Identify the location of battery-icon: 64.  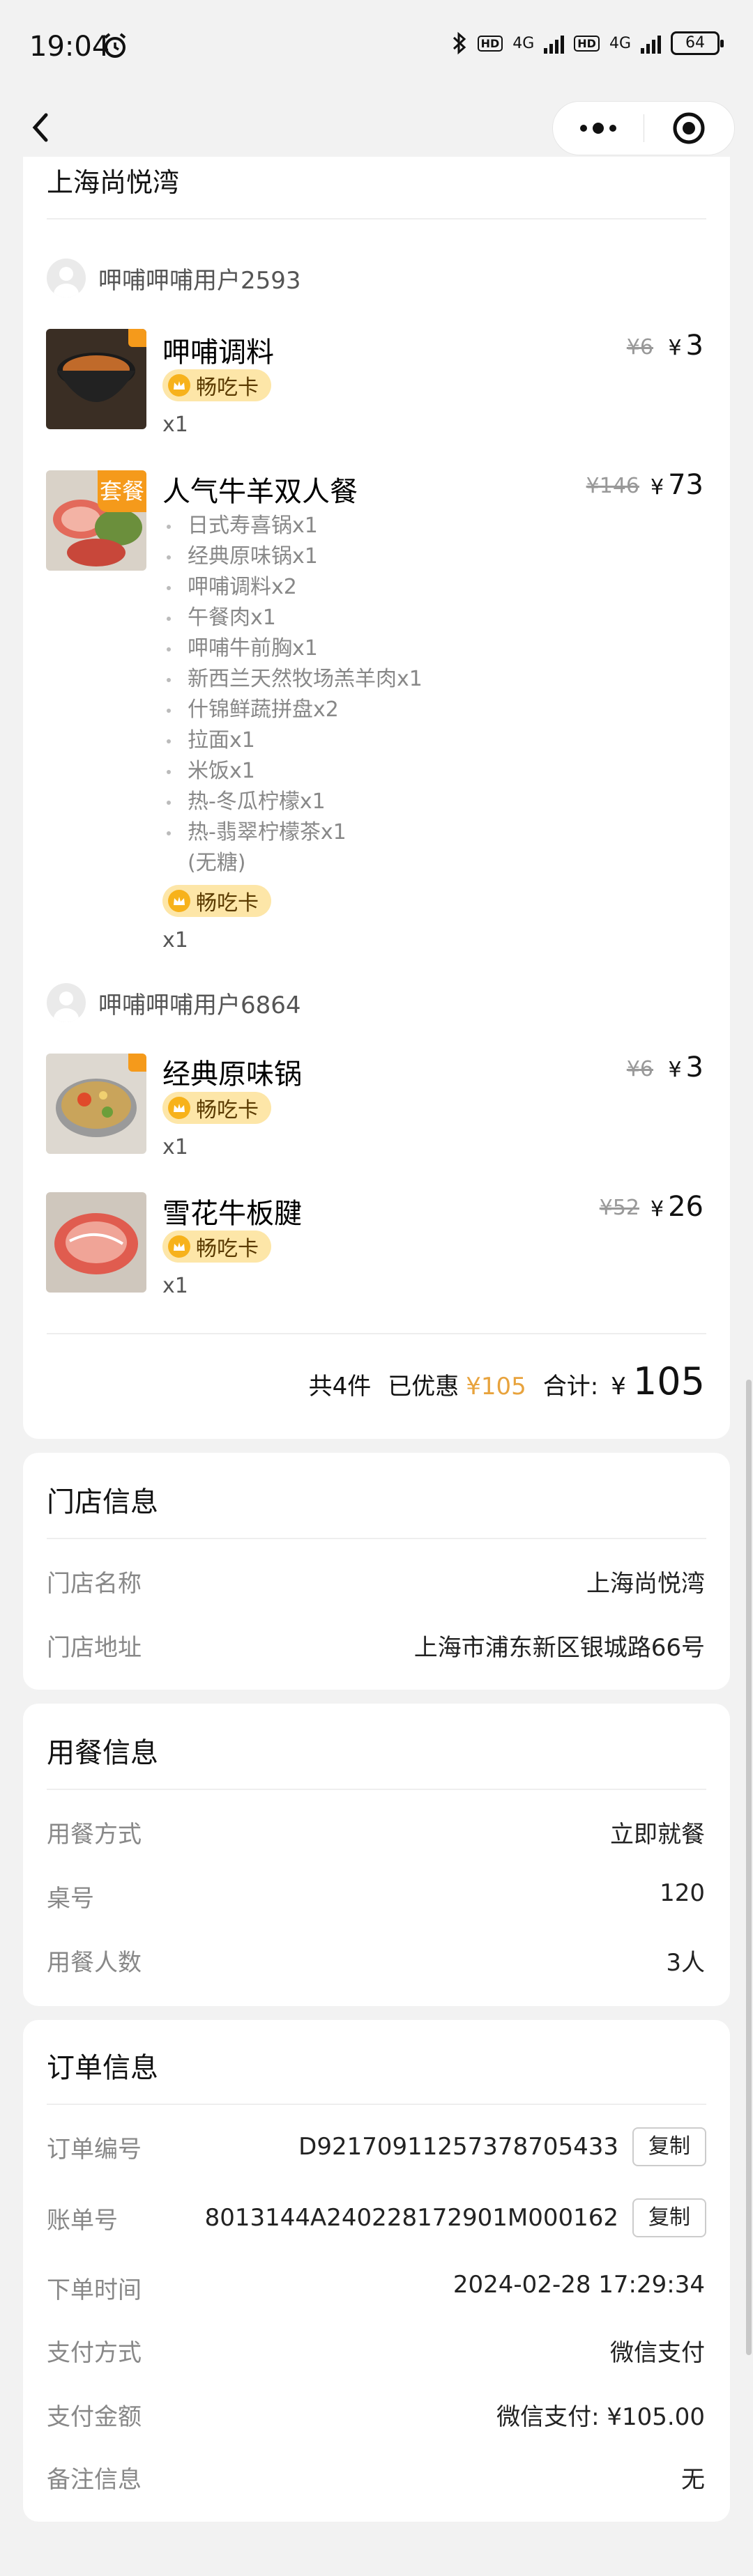
(697, 43).